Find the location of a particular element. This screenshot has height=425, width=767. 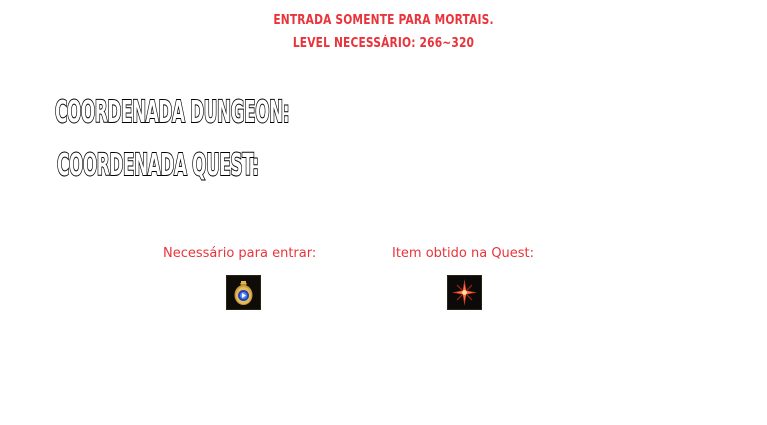

quest-coordinate-label: COORDENADA QUEST: is located at coordinates (157, 165).